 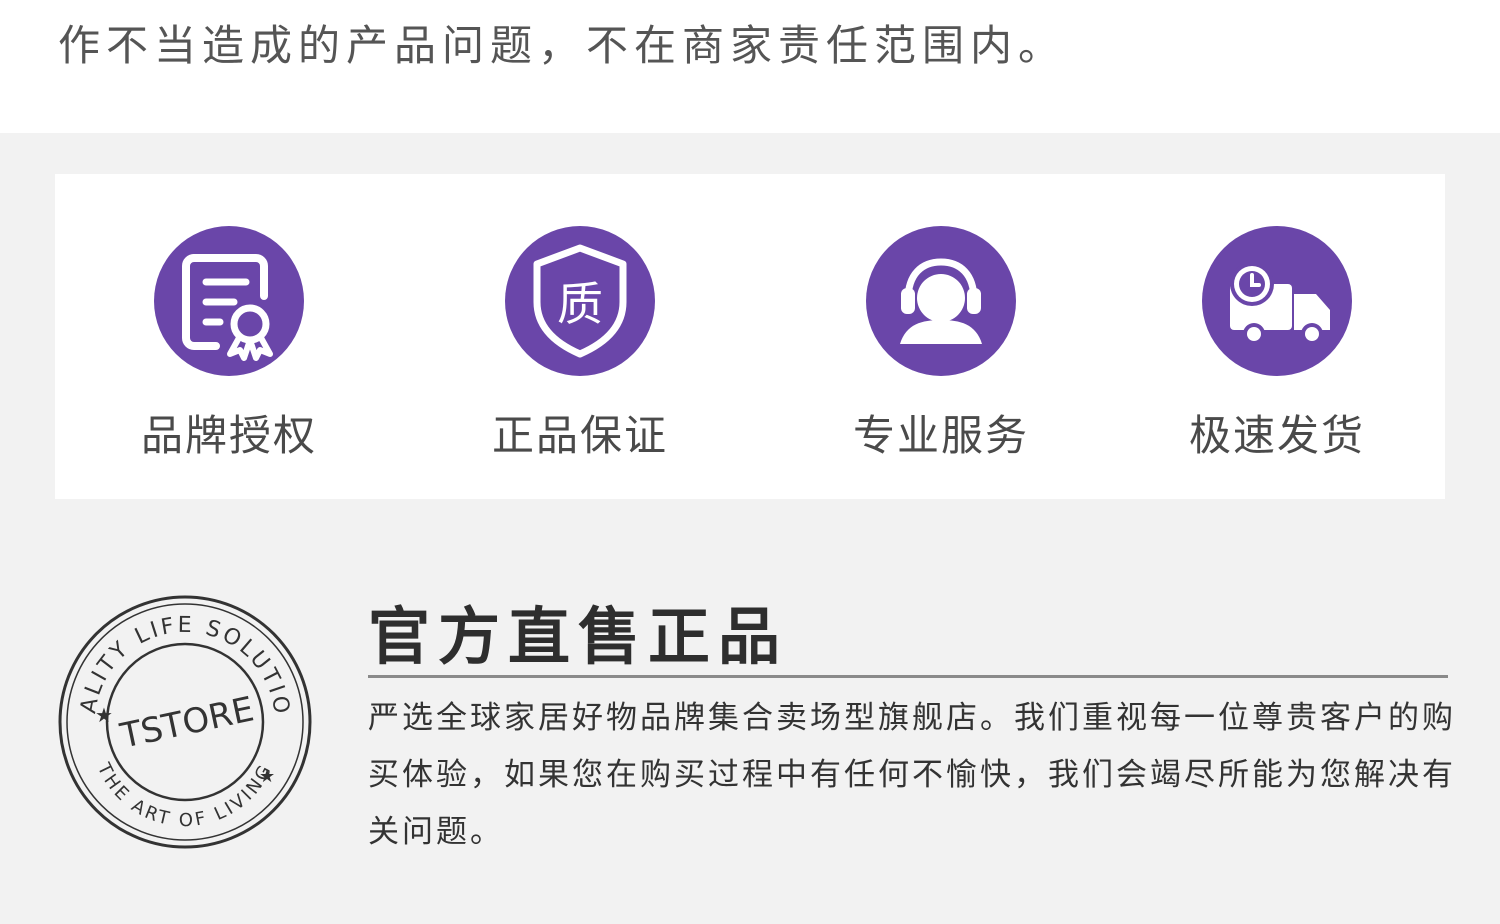 What do you see at coordinates (229, 301) in the screenshot?
I see `certificate-icon` at bounding box center [229, 301].